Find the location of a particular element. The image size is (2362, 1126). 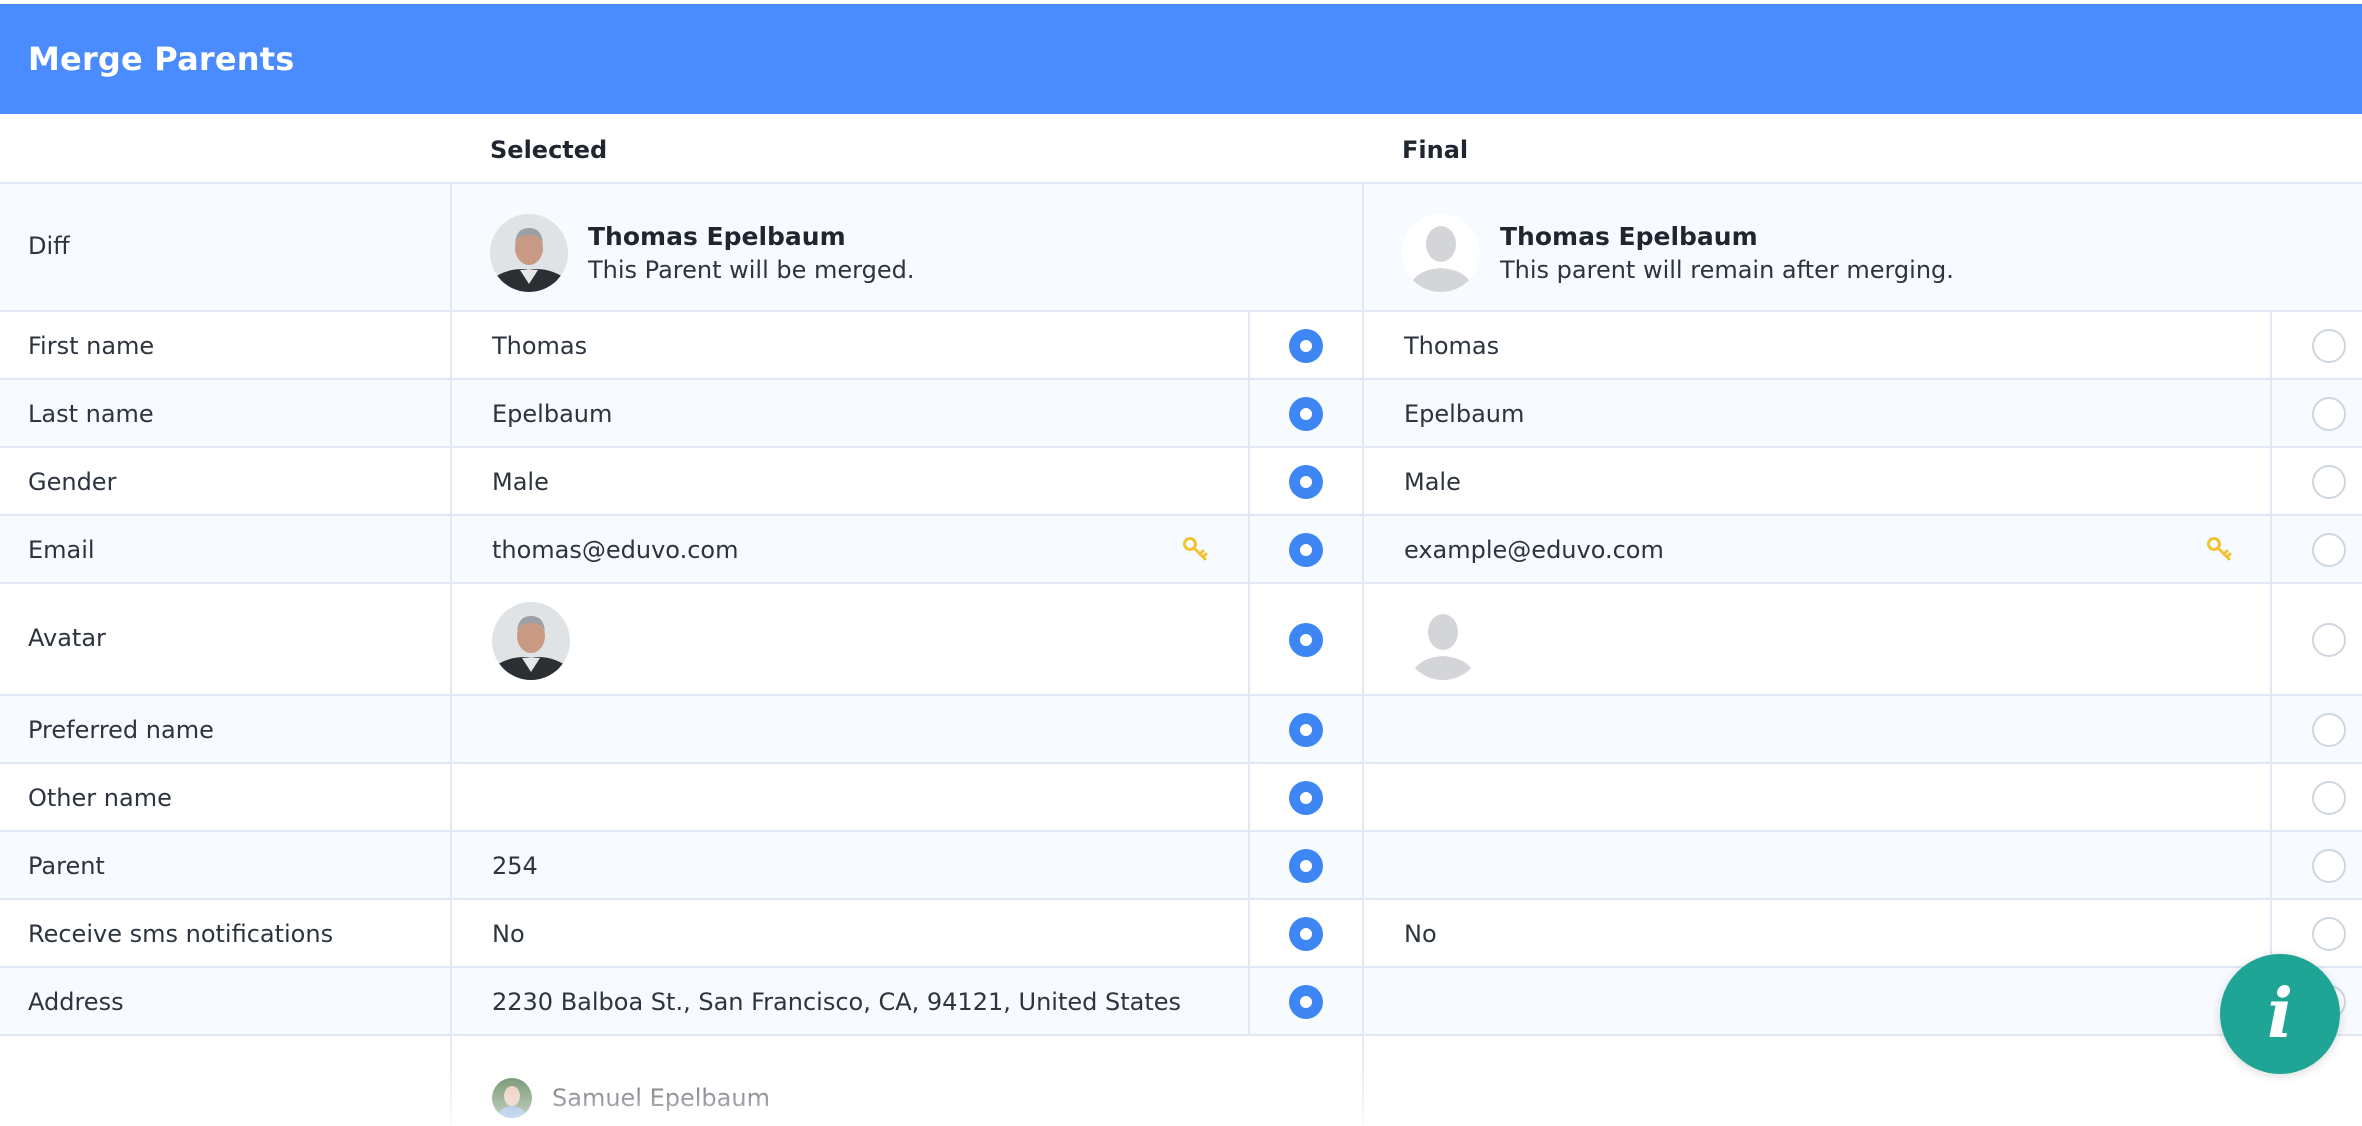

row-label: Other name is located at coordinates (100, 798).